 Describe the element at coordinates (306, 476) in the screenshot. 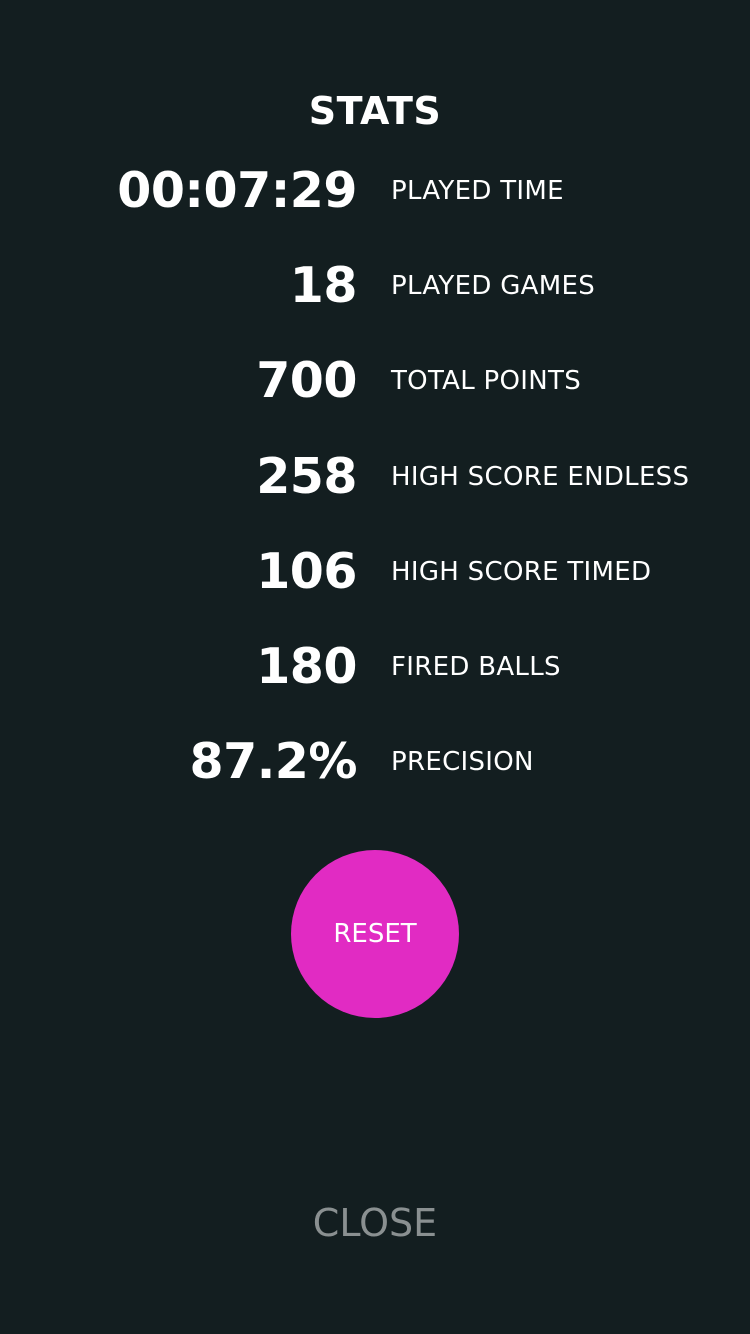

I see `stat-value-high-score-endless: 258` at that location.